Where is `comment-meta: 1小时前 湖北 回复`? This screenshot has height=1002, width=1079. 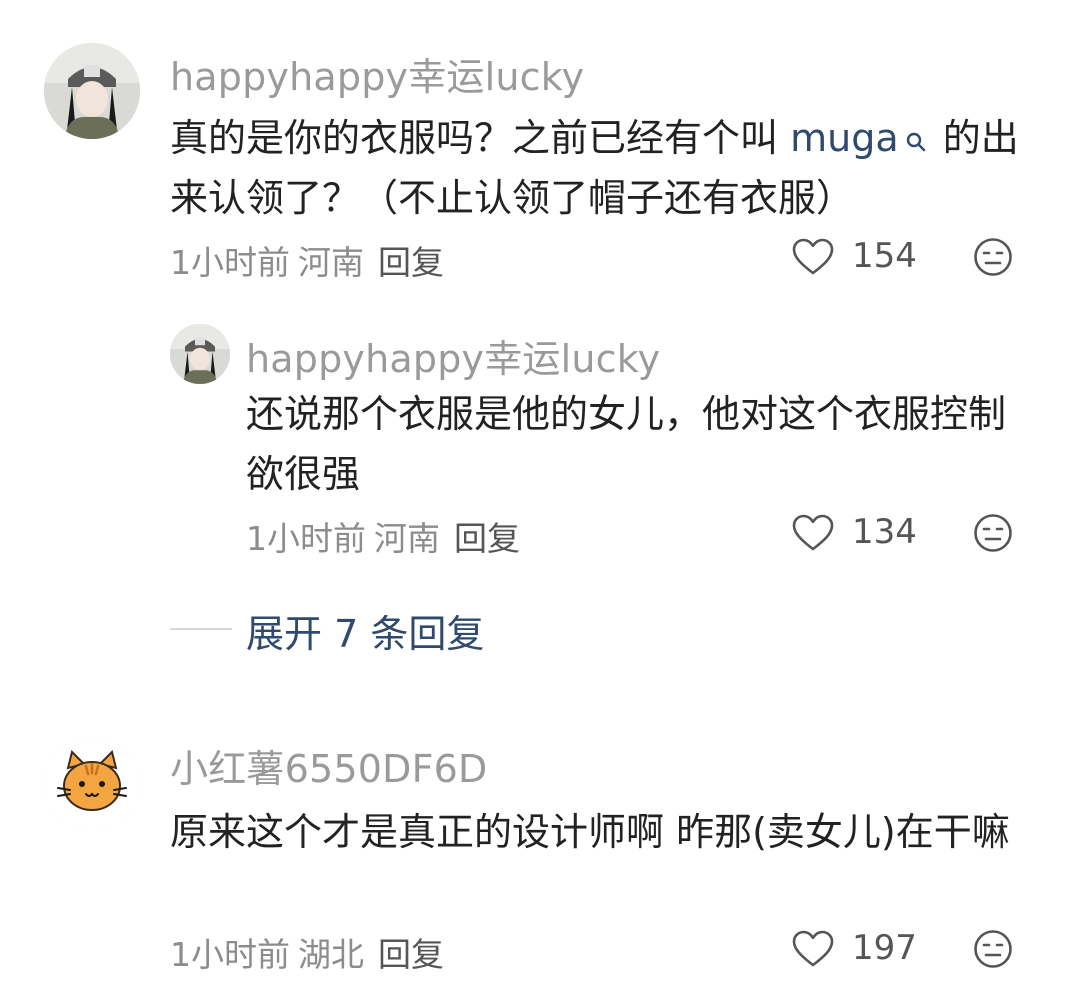 comment-meta: 1小时前 湖北 回复 is located at coordinates (307, 952).